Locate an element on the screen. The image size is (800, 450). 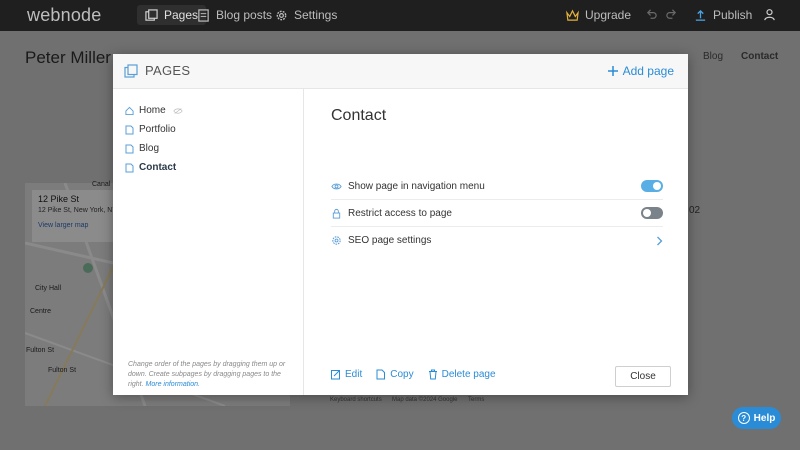
edit-icon is located at coordinates (335, 375).